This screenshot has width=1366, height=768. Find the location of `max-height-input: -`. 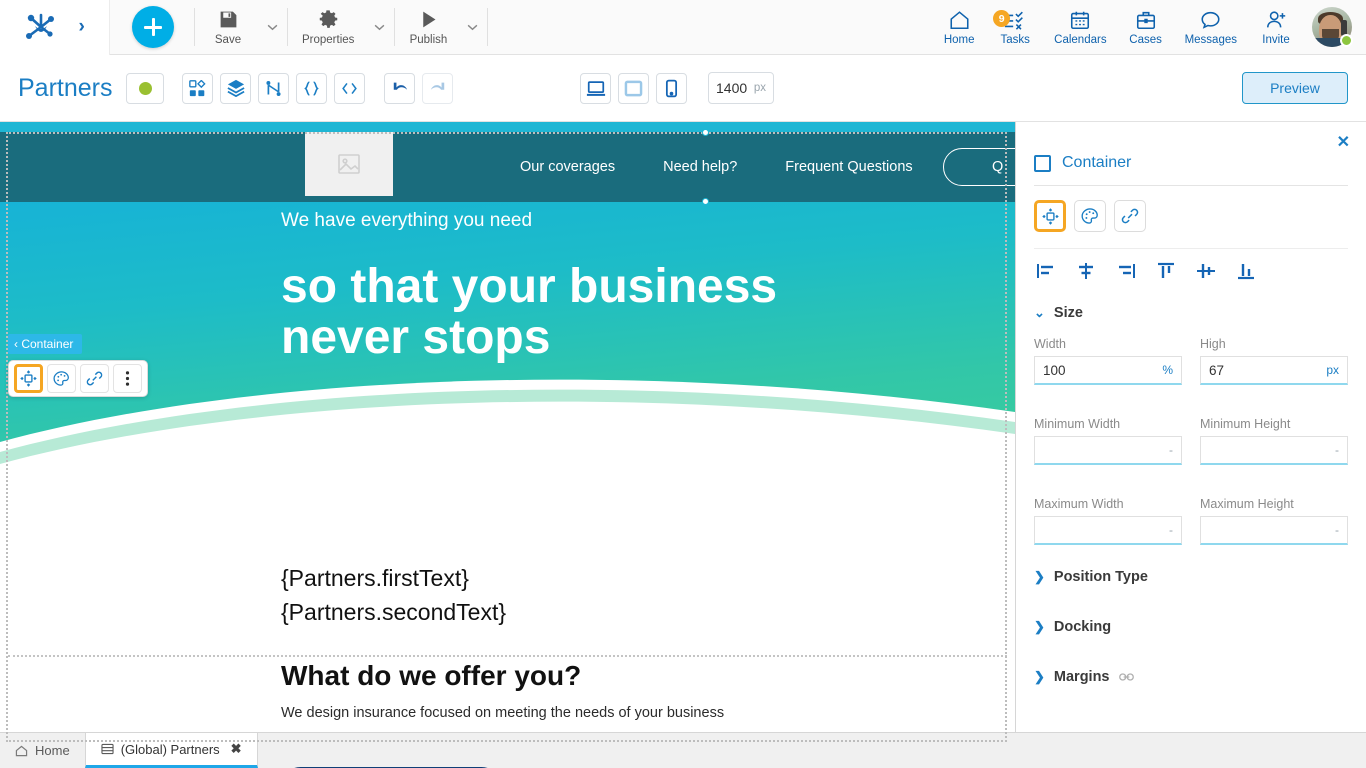

max-height-input: - is located at coordinates (1274, 530).